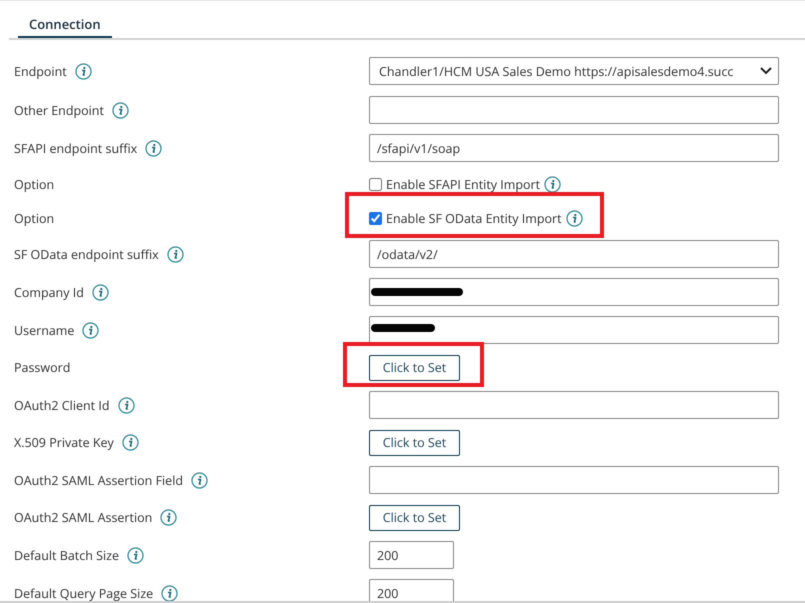 This screenshot has width=805, height=603. I want to click on input-field: /odata/v2/, so click(574, 254).